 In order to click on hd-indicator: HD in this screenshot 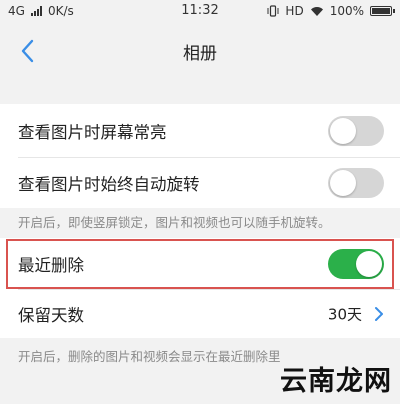, I will do `click(294, 11)`.